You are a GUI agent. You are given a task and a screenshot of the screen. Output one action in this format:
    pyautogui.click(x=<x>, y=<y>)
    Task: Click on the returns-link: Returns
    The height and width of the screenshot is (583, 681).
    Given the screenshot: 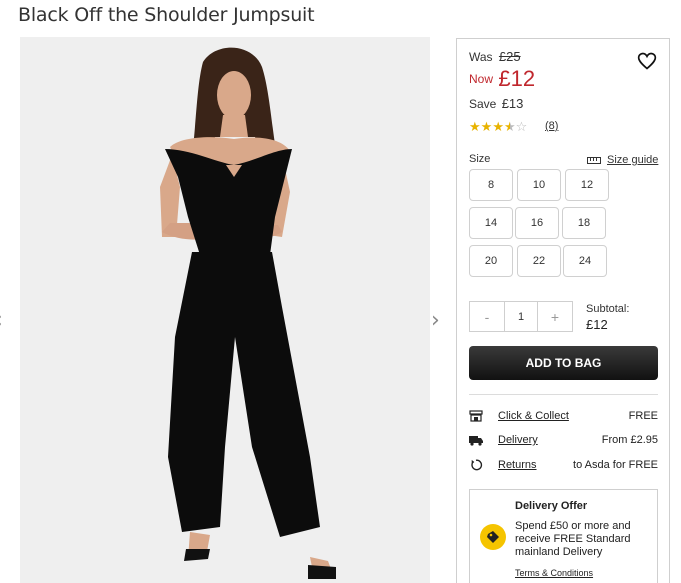 What is the action you would take?
    pyautogui.click(x=517, y=465)
    